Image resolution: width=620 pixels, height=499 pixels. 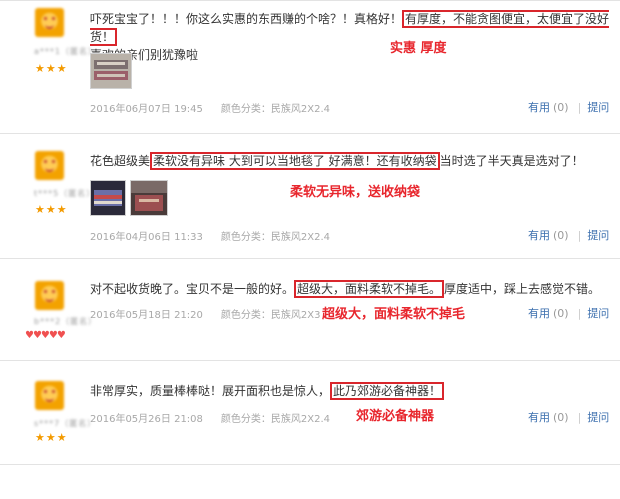 I want to click on annotation-note: 柔软无异味，送收纳袋, so click(x=355, y=192).